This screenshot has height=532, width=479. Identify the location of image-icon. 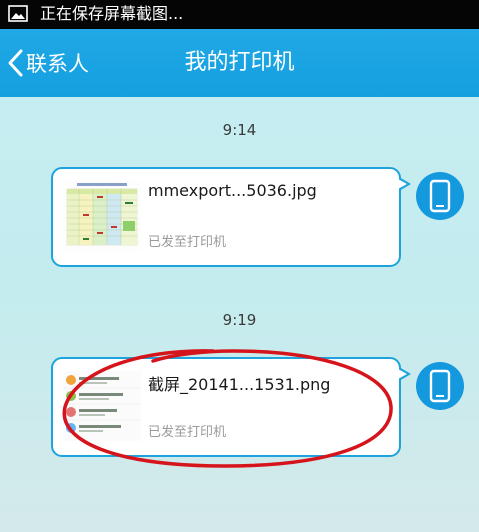
(18, 13).